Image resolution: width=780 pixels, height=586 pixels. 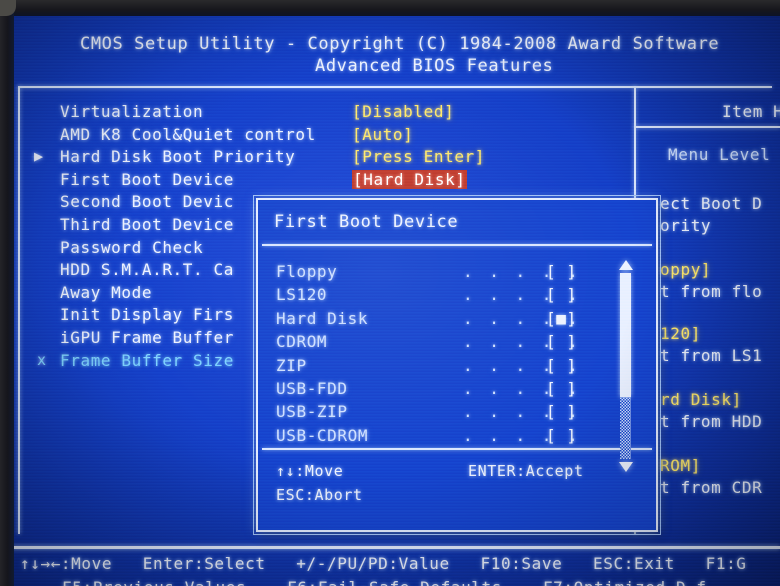 What do you see at coordinates (403, 111) in the screenshot?
I see `settings-row-value: [Disabled]` at bounding box center [403, 111].